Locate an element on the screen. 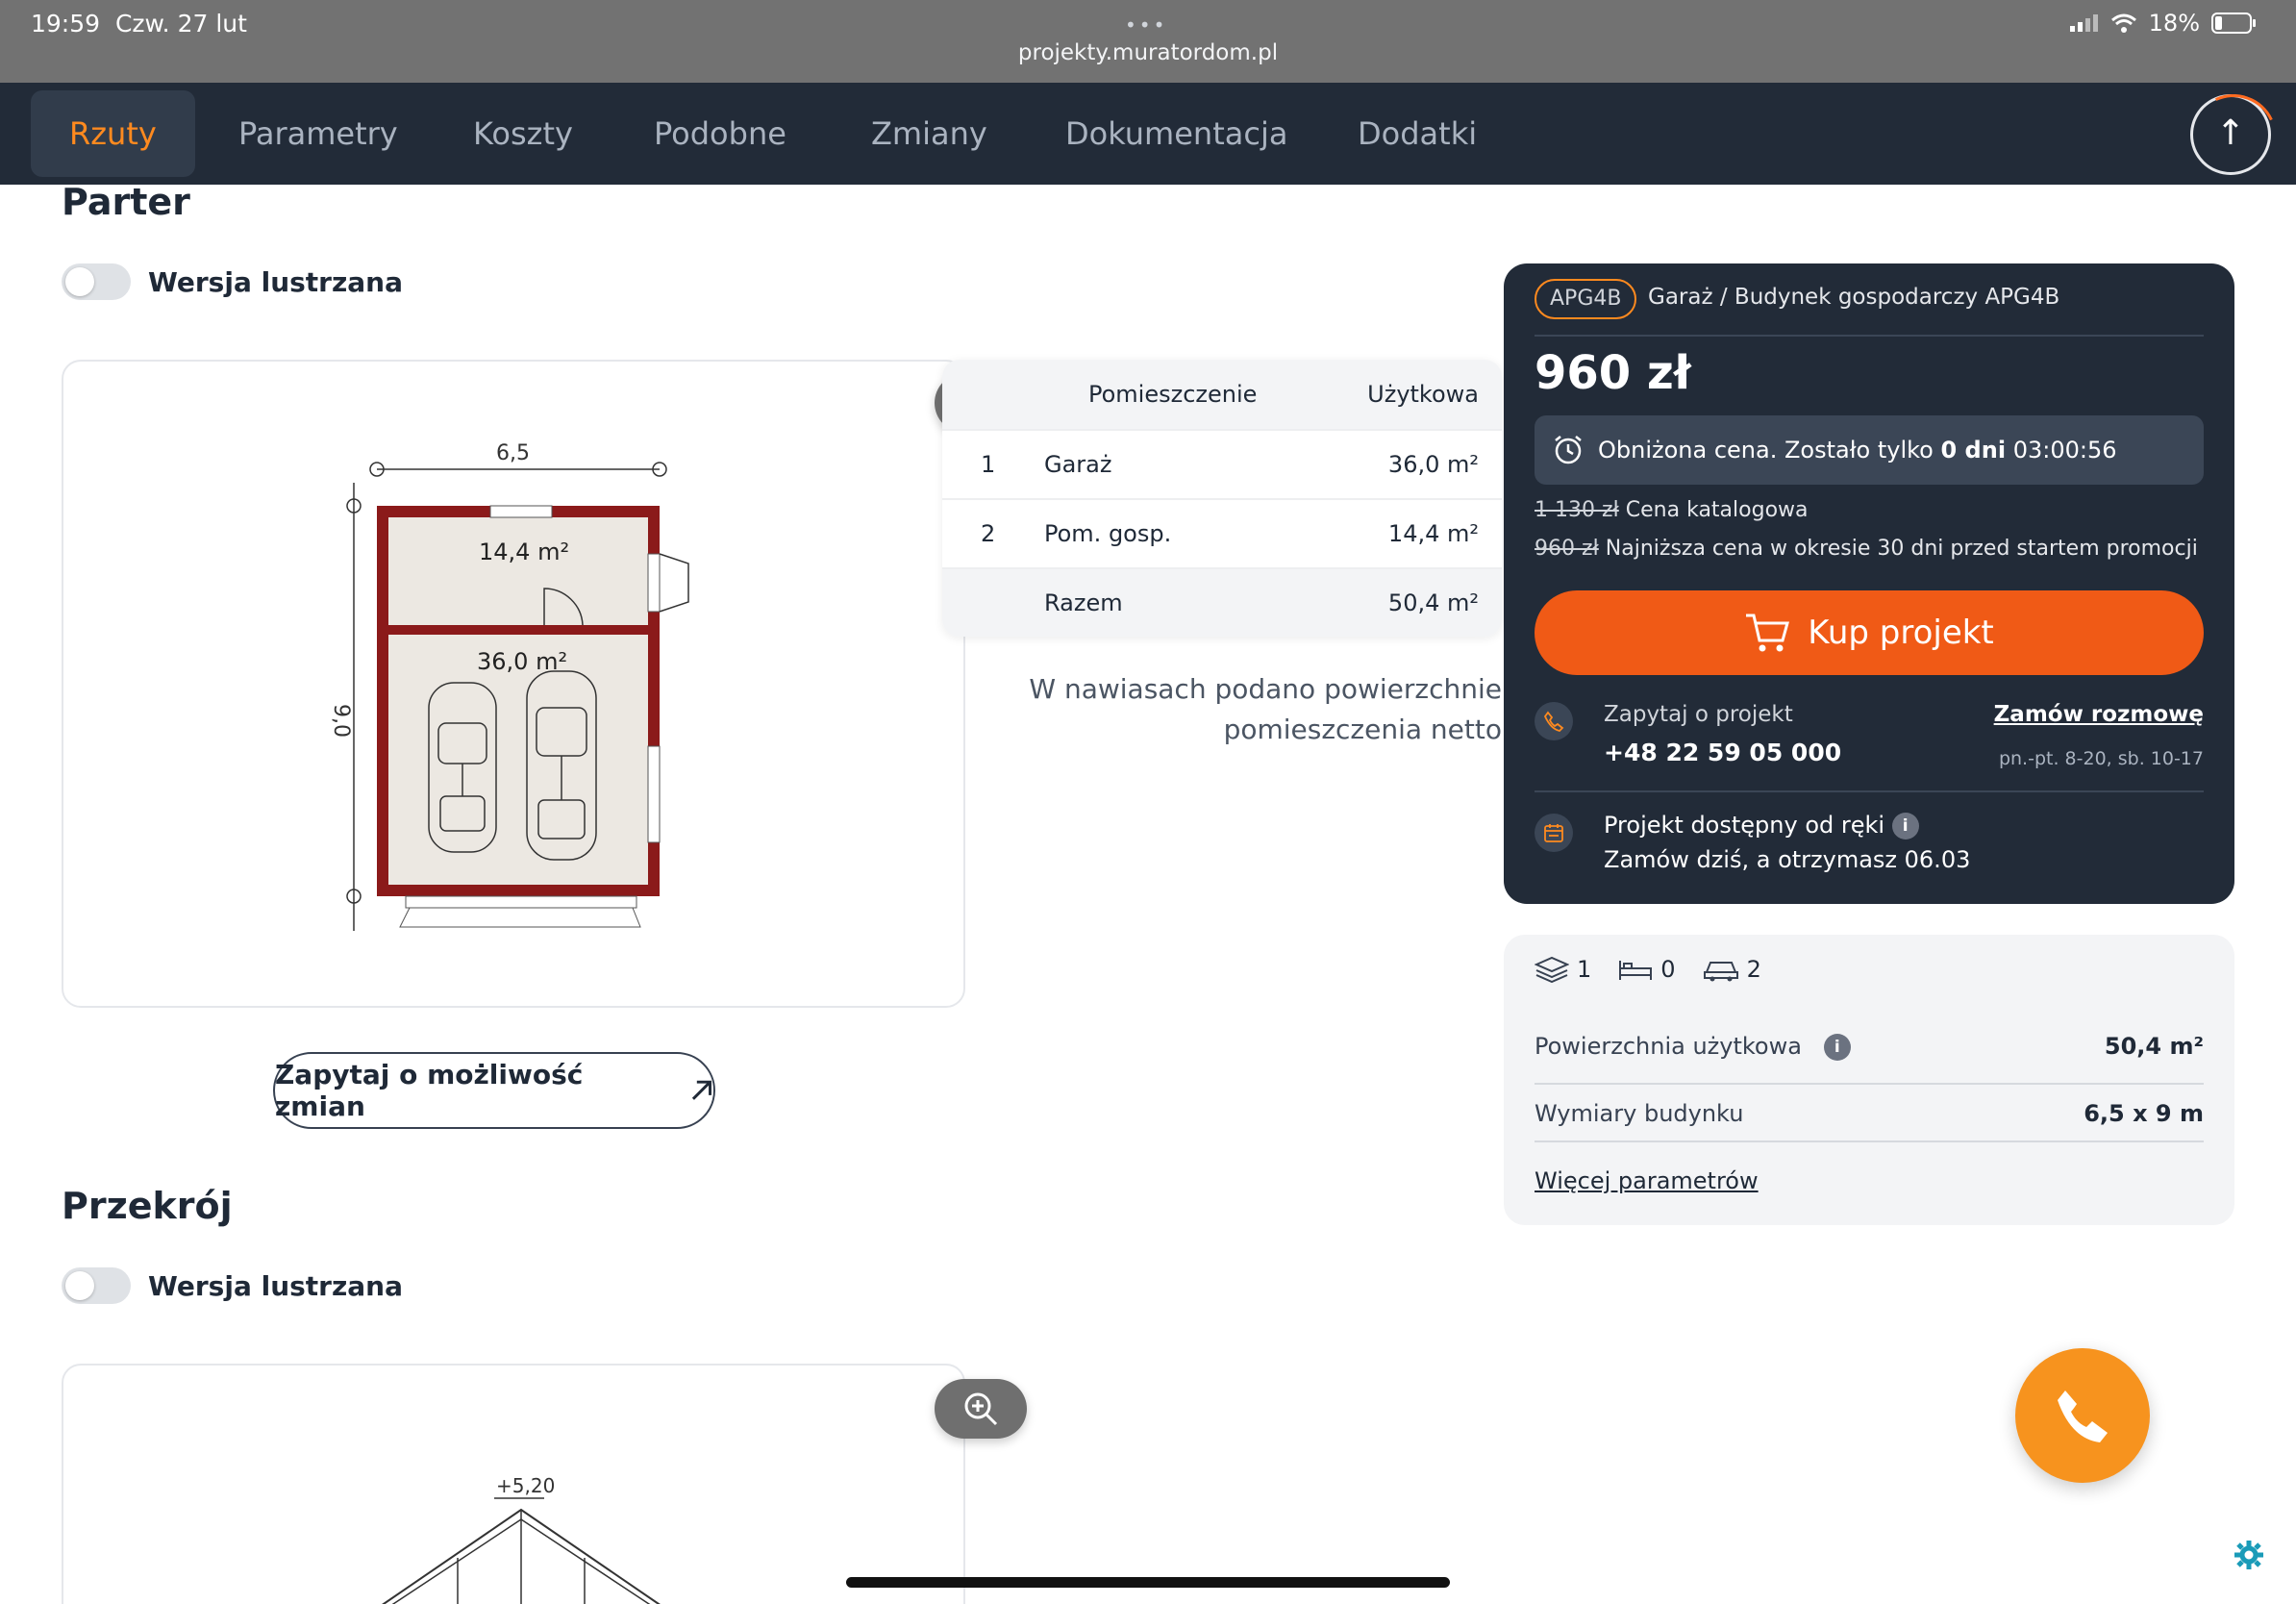 This screenshot has width=2296, height=1604. cart-icon is located at coordinates (1768, 633).